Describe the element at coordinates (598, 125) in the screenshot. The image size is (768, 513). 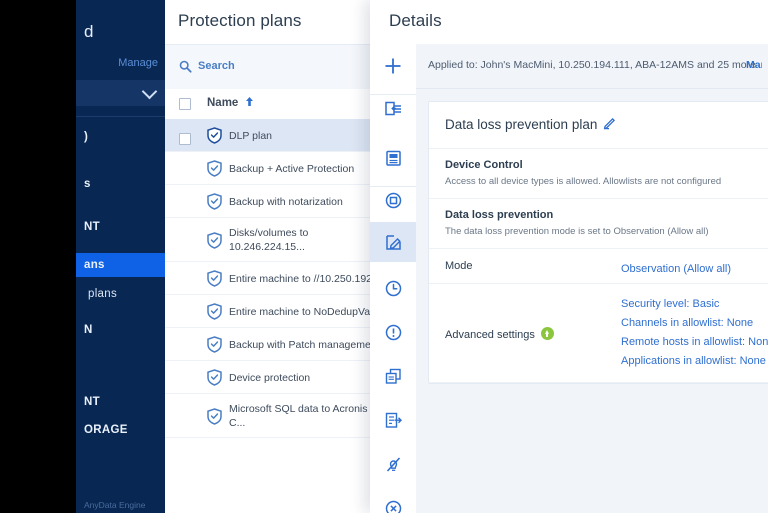
I see `plan-card-header: Data loss prevention plan Cancel` at that location.